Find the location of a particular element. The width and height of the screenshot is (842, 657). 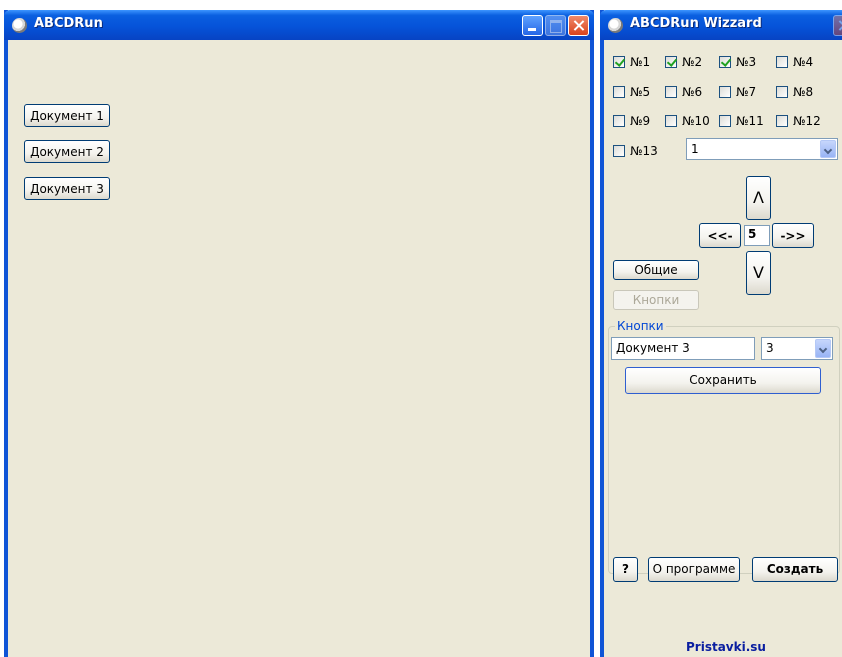

checkbox-13-box is located at coordinates (619, 151).